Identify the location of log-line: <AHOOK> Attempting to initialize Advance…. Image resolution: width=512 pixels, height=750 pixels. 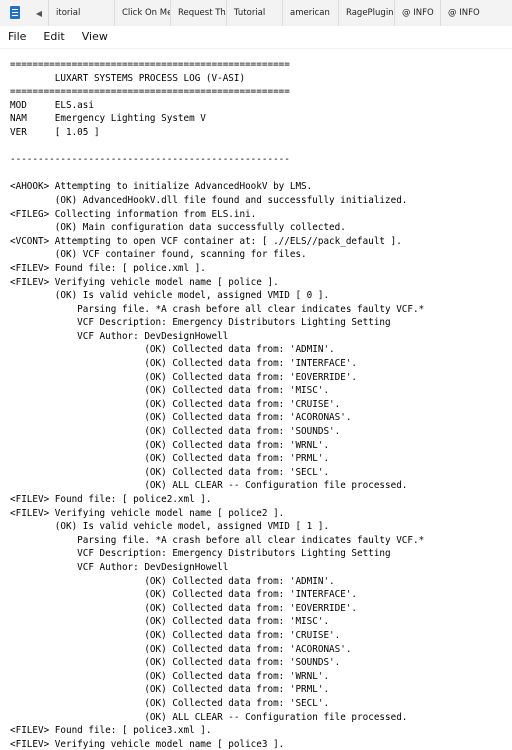
(161, 187).